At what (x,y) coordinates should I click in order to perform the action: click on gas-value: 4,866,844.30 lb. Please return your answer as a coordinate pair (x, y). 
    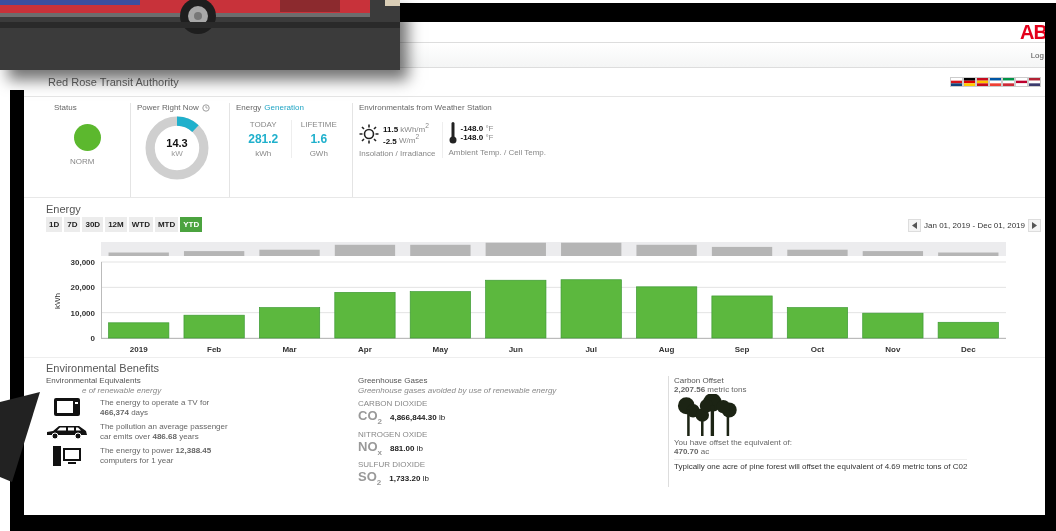
    Looking at the image, I should click on (417, 417).